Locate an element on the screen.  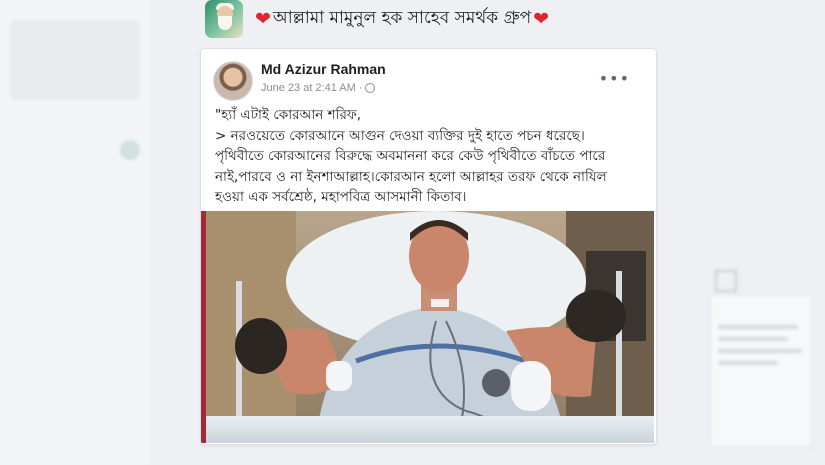
background-avatar is located at coordinates (130, 150).